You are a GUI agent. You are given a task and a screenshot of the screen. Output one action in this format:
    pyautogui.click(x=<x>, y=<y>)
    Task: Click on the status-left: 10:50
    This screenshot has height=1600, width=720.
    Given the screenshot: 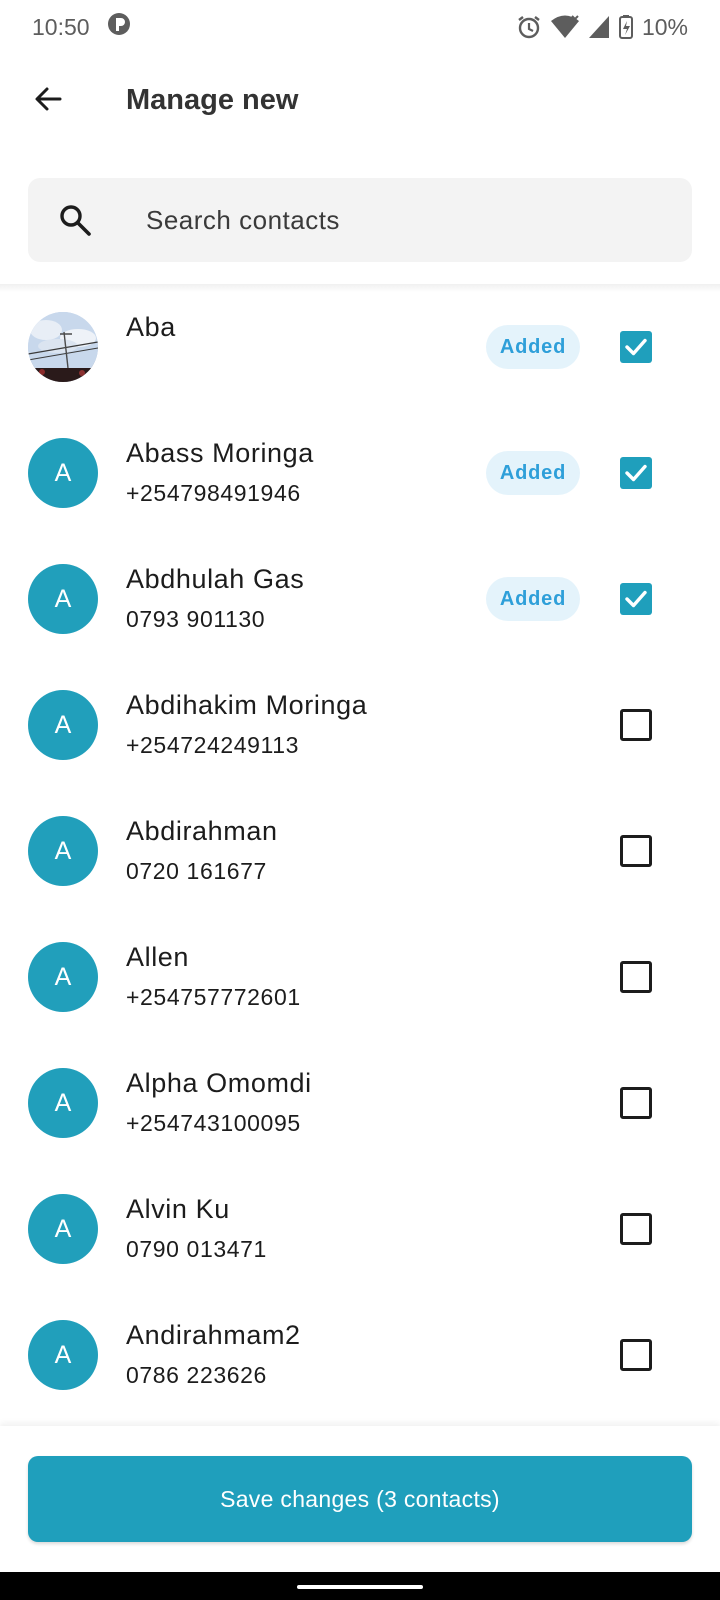 What is the action you would take?
    pyautogui.click(x=82, y=27)
    